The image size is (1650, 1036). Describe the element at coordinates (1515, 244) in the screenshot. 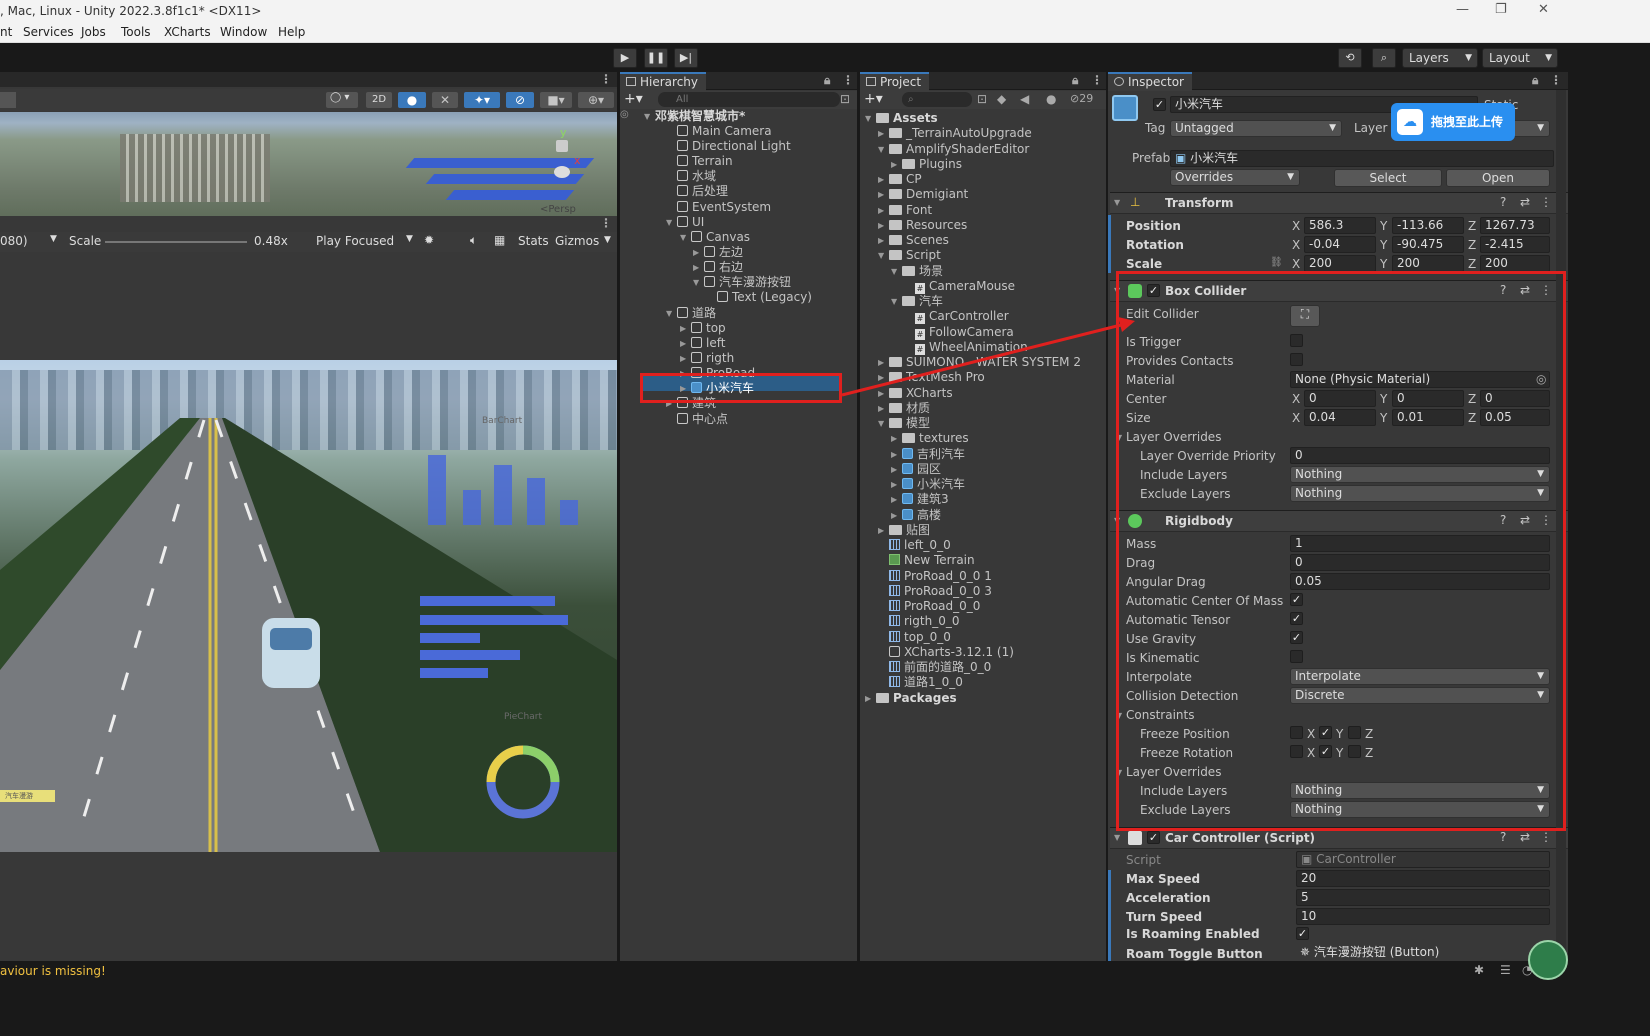

I see `rotation-z: -2.415` at that location.